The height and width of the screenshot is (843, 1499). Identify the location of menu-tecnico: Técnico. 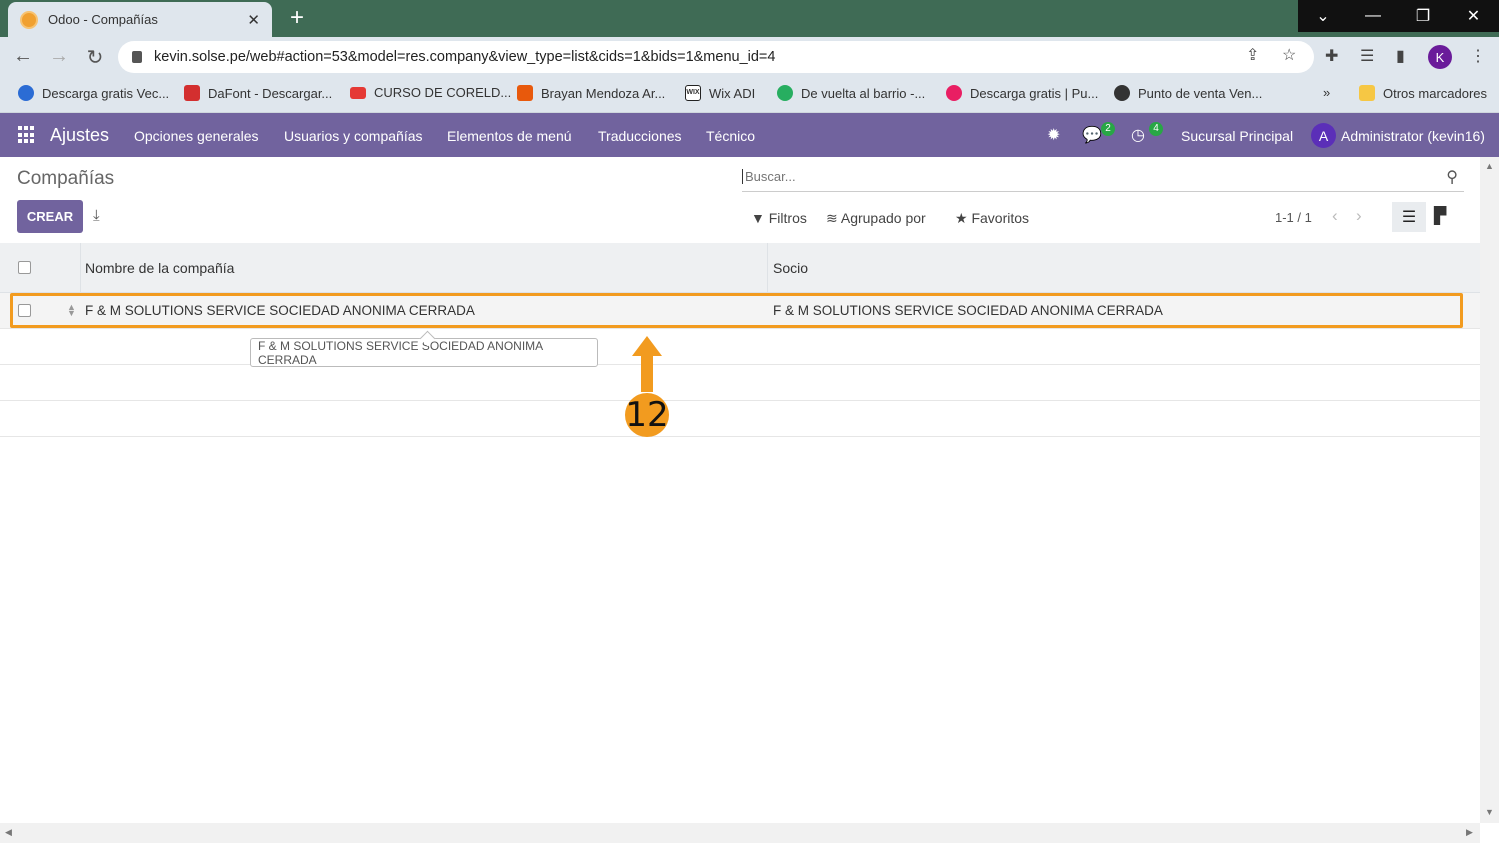
(730, 136).